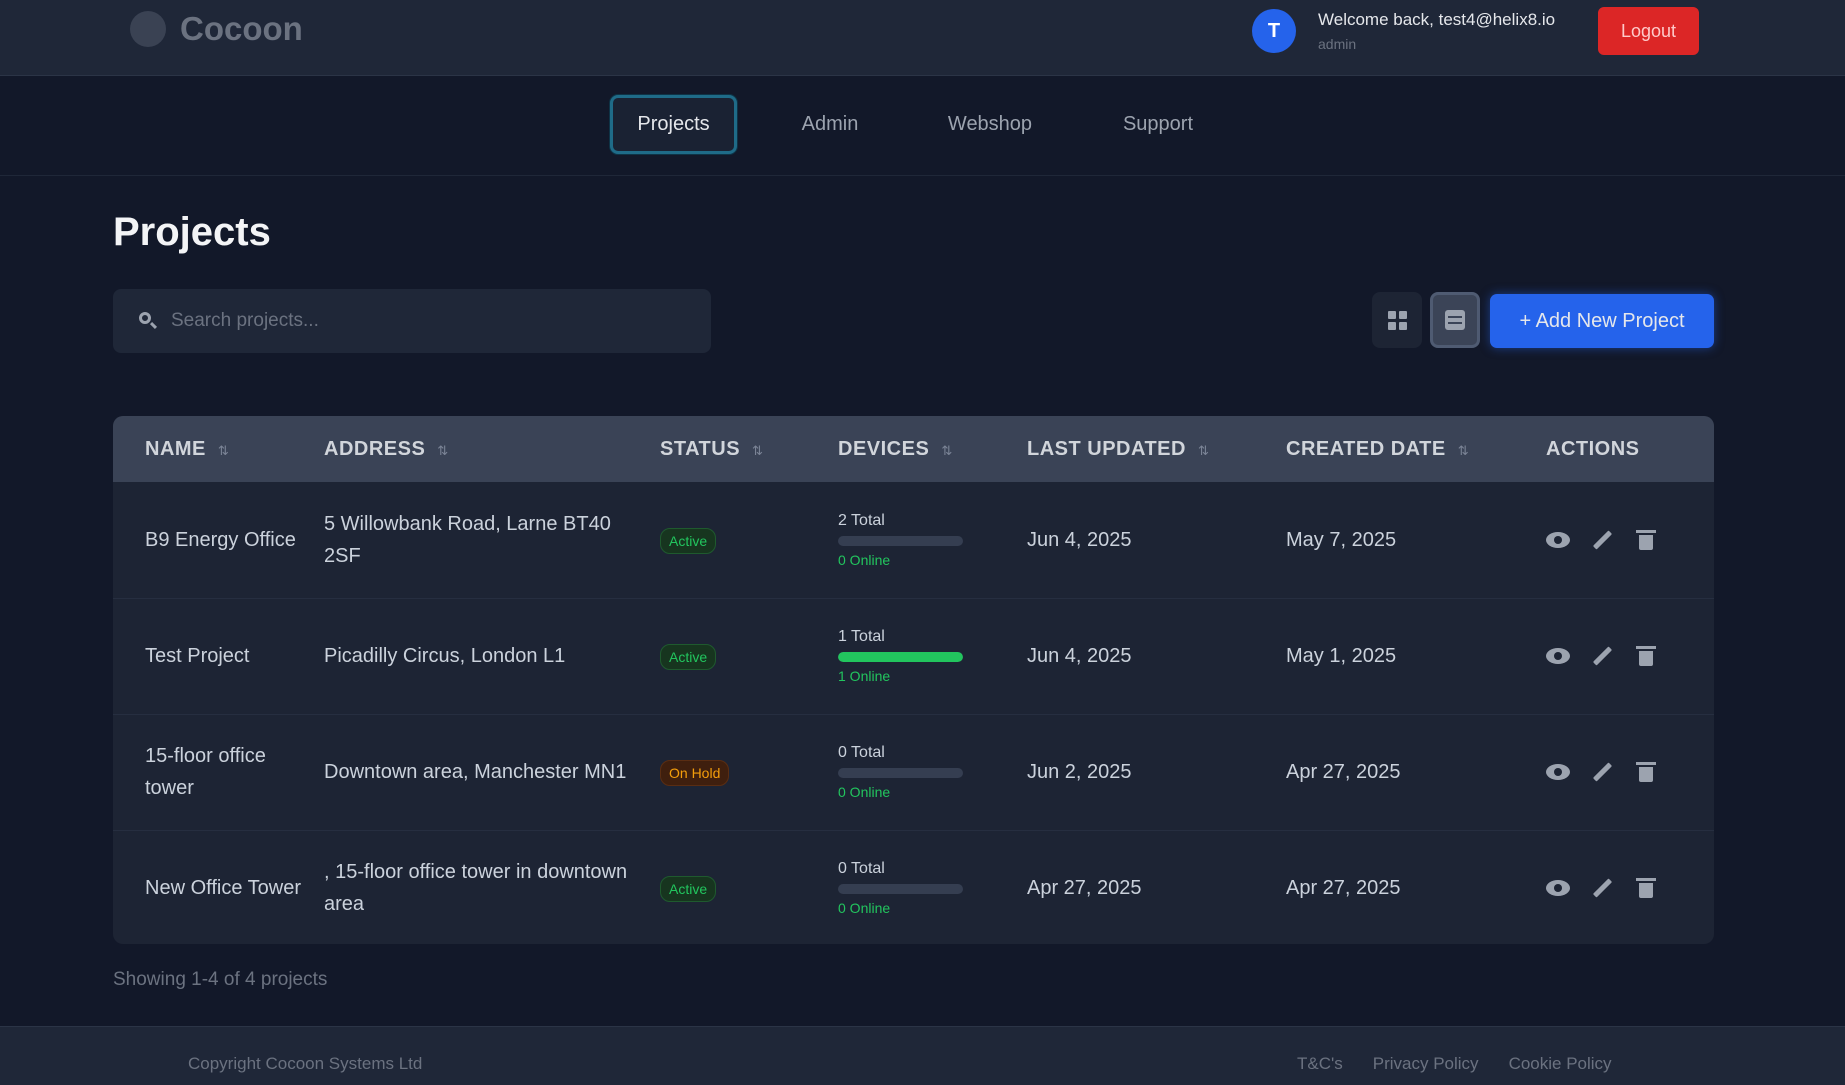 The width and height of the screenshot is (1845, 1085). I want to click on project-name: Test Project, so click(218, 656).